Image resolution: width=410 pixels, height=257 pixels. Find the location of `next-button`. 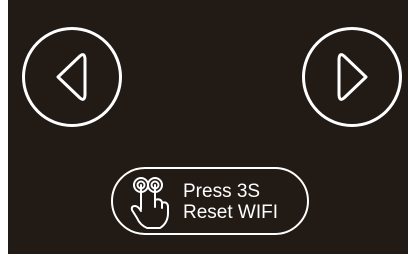

next-button is located at coordinates (352, 77).